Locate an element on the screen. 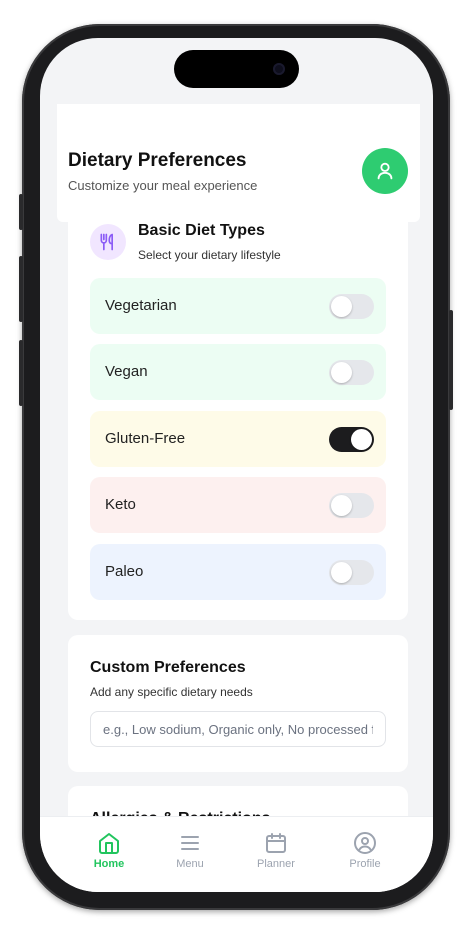 The image size is (473, 932). page-subtitle: Customize your meal experience is located at coordinates (163, 185).